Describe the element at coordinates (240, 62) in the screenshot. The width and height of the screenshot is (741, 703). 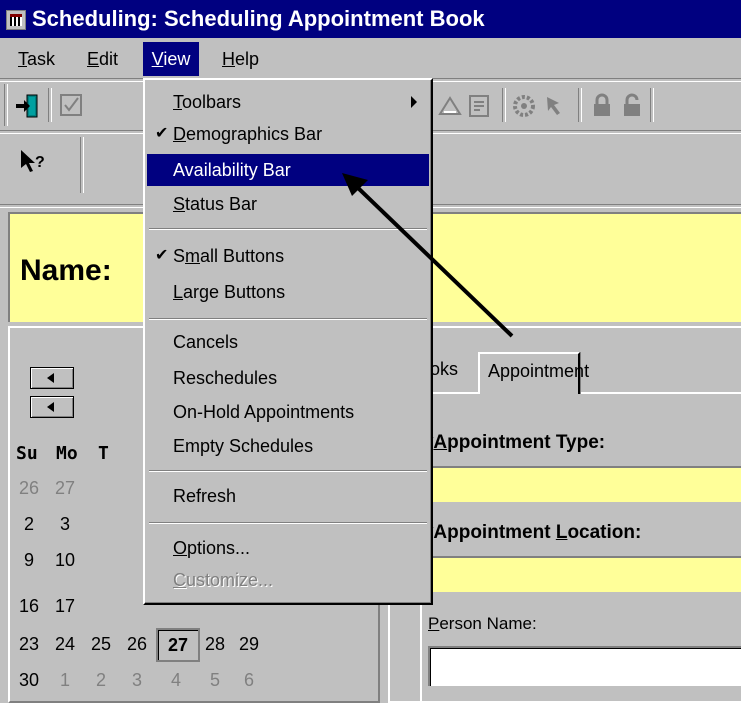
I see `menu-help: Help` at that location.